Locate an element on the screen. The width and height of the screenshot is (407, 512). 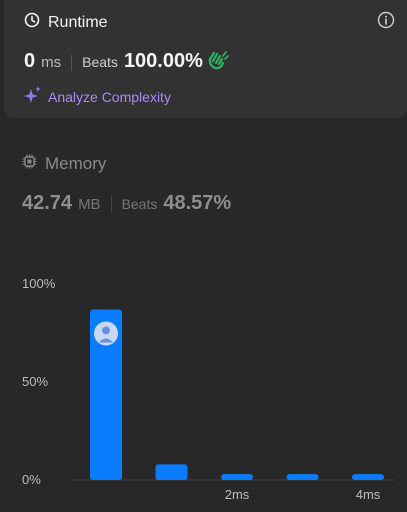
user-avatar-icon is located at coordinates (106, 333).